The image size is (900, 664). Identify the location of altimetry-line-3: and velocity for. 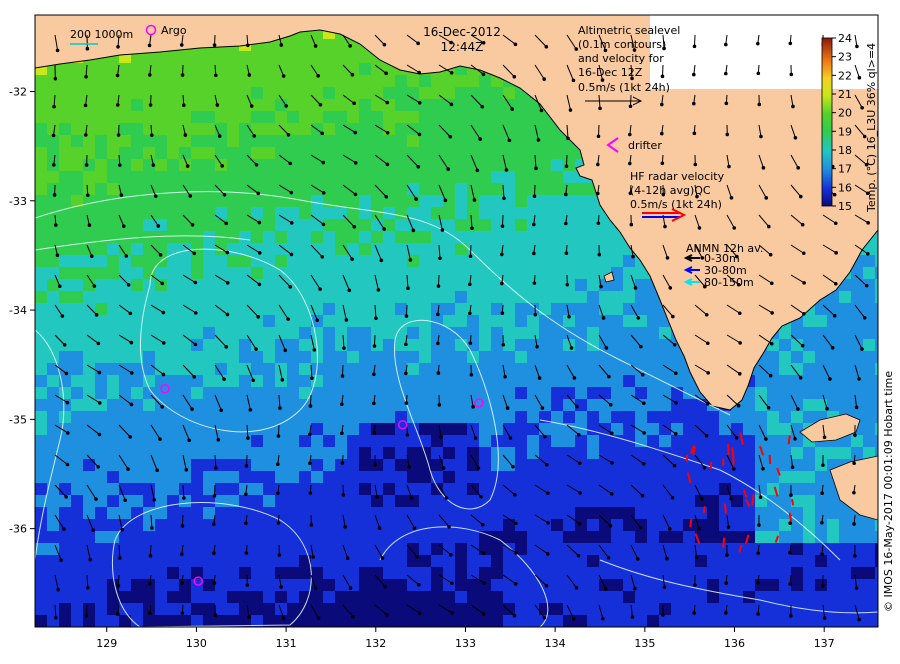
(621, 58).